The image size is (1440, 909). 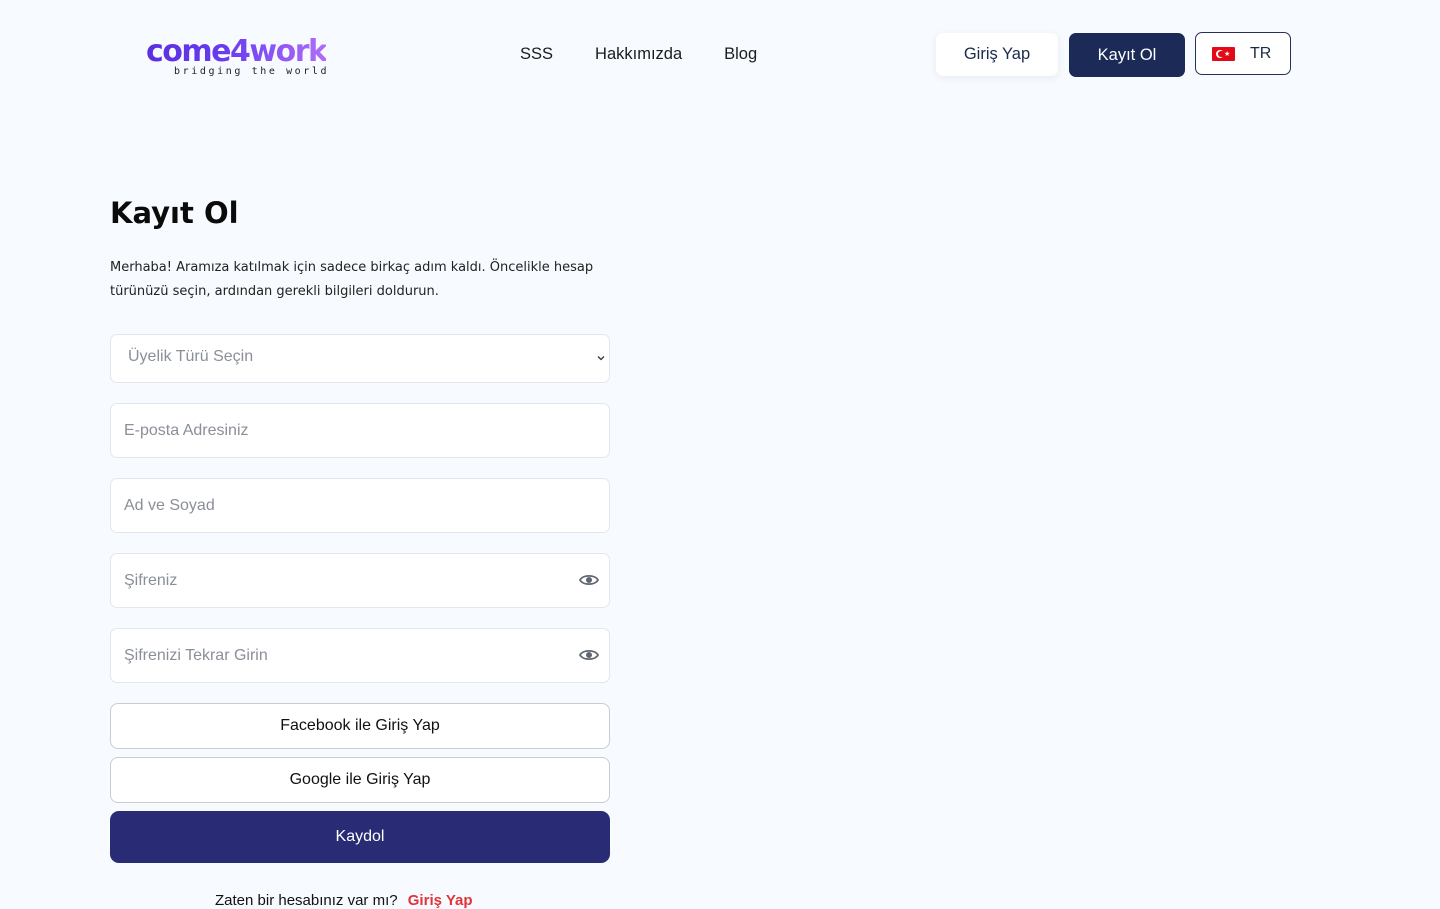 I want to click on logo-tagline: bridging the world, so click(x=252, y=71).